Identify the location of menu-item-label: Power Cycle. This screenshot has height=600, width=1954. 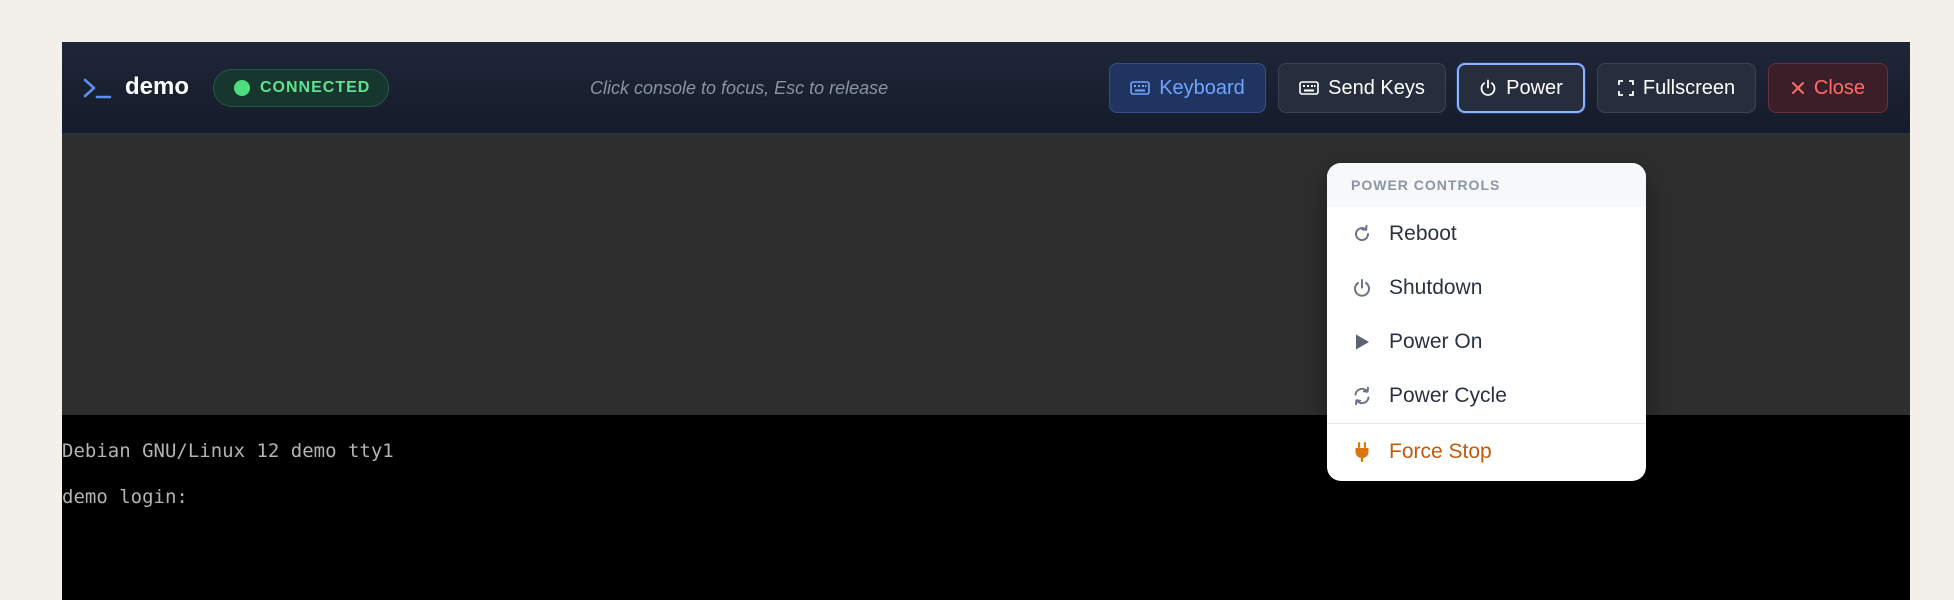
(1448, 395).